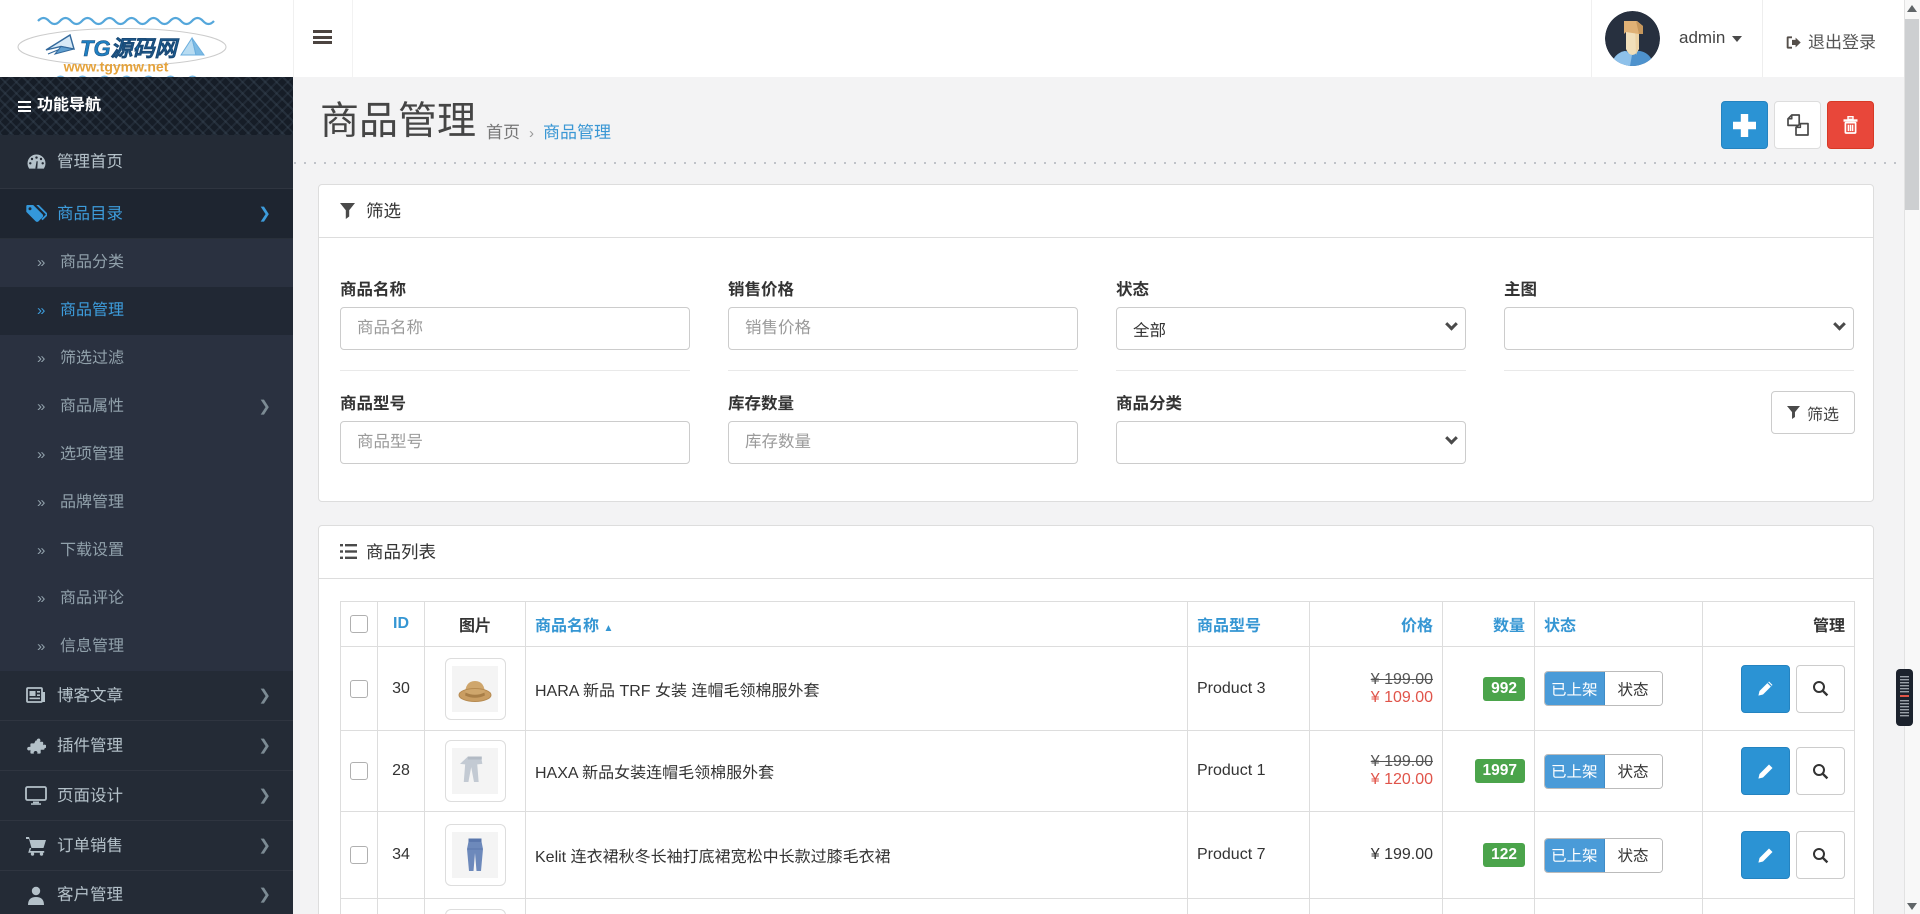 This screenshot has height=914, width=1920. What do you see at coordinates (130, 48) in the screenshot?
I see `svg-text: TG源码网` at bounding box center [130, 48].